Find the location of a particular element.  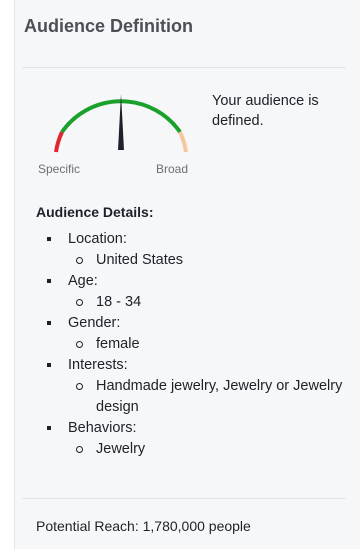

meter-arc-specific is located at coordinates (59, 142).